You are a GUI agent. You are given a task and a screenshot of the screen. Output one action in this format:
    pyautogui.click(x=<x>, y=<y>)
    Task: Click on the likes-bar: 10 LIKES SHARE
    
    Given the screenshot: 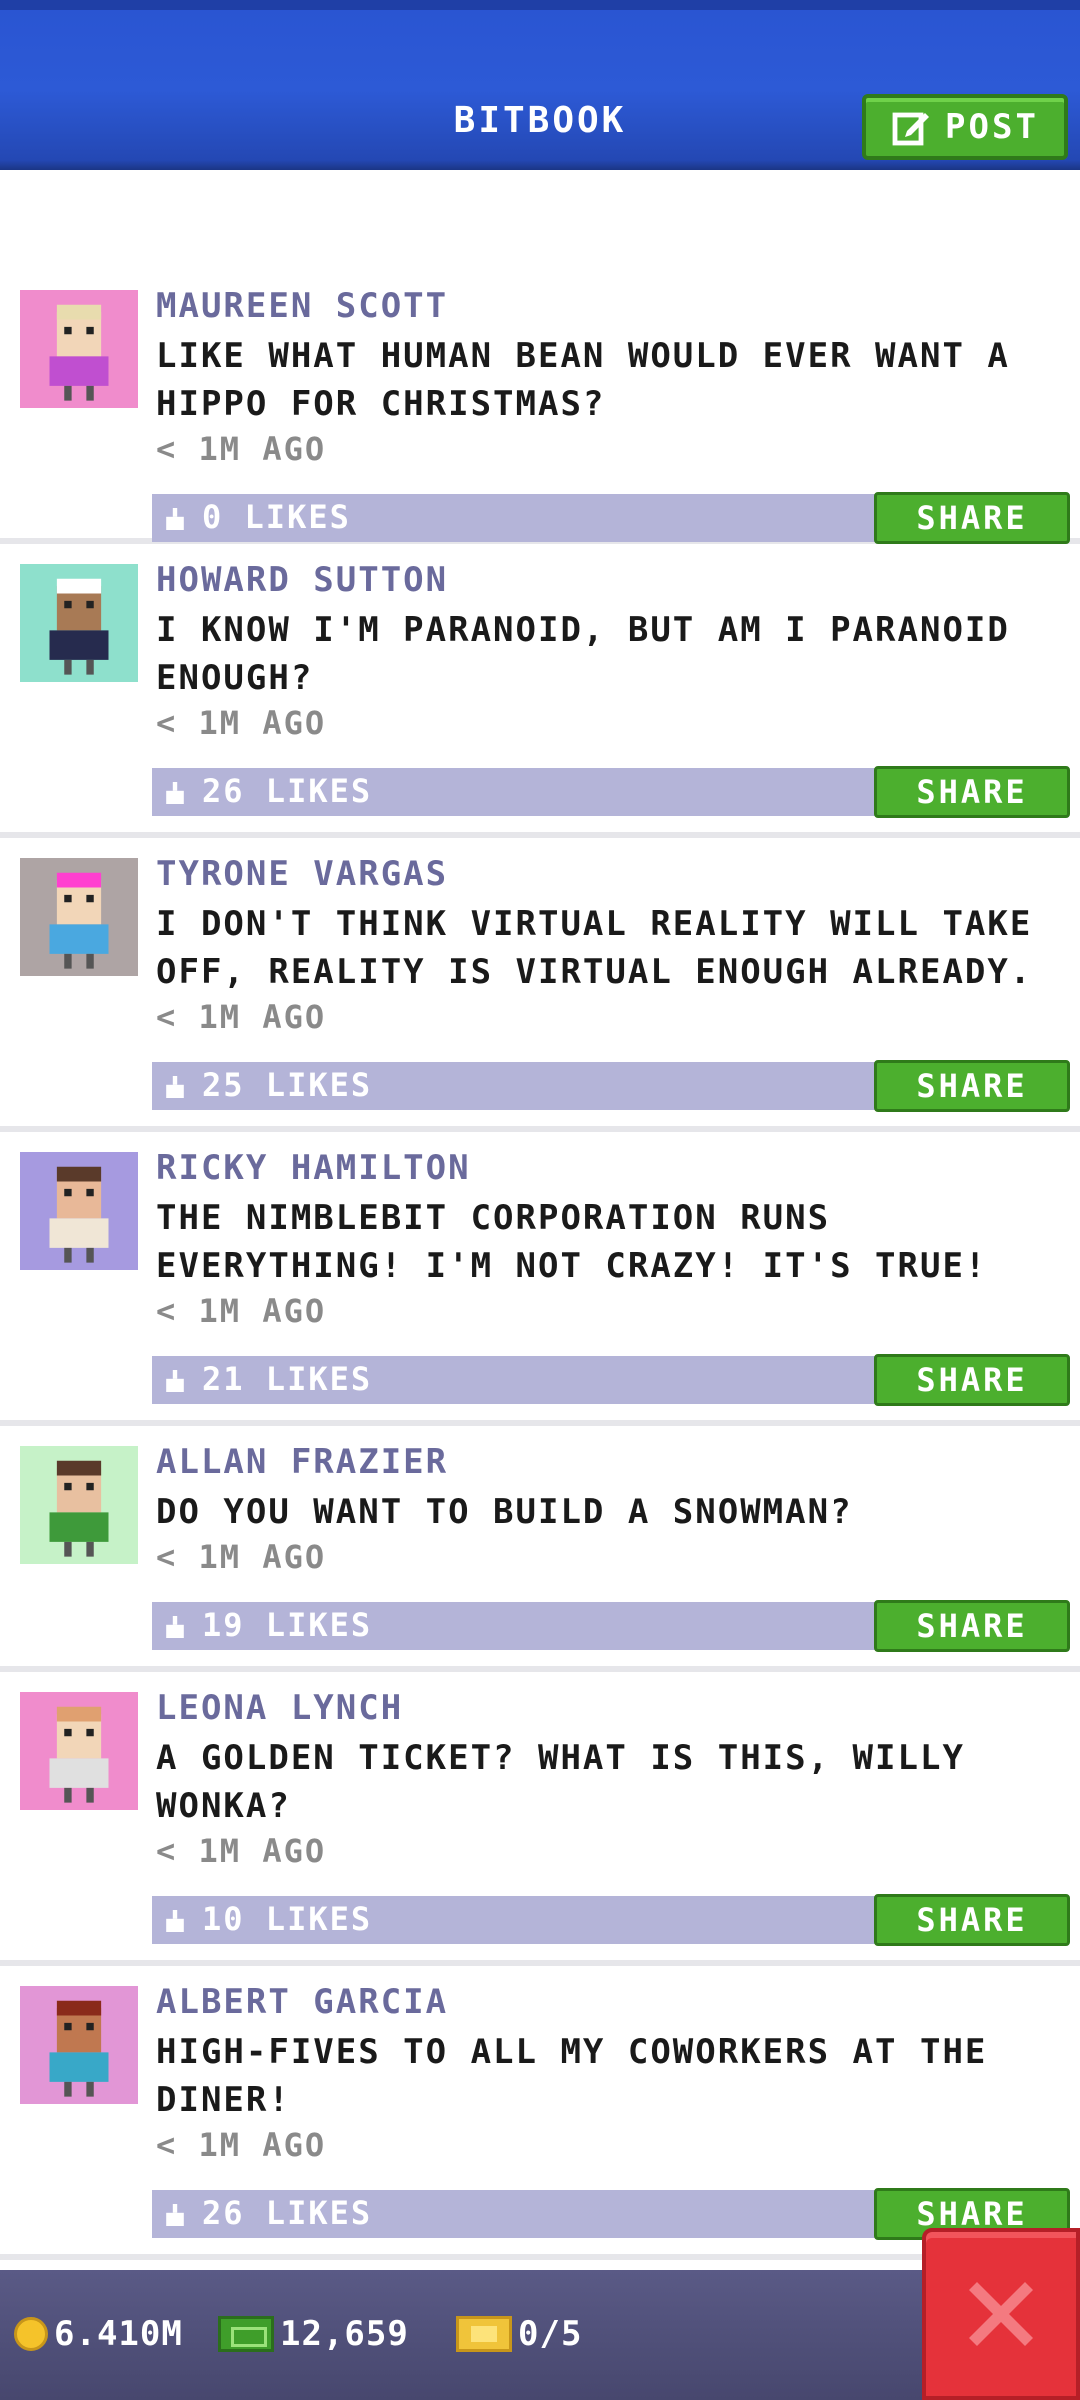 What is the action you would take?
    pyautogui.click(x=611, y=1920)
    